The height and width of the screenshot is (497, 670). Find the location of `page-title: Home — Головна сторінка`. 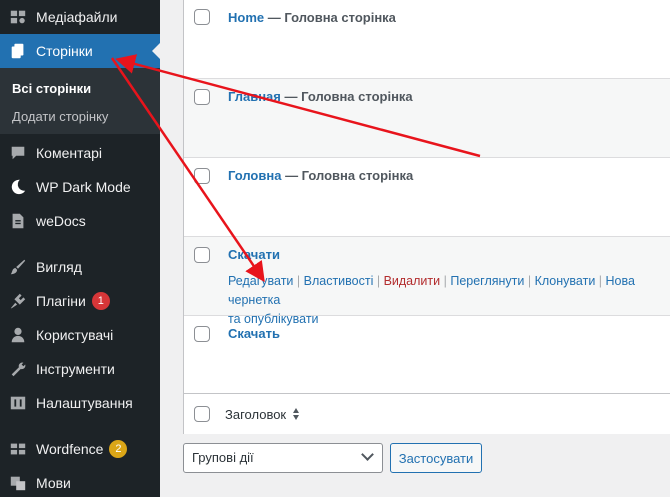

page-title: Home — Головна сторінка is located at coordinates (312, 17).